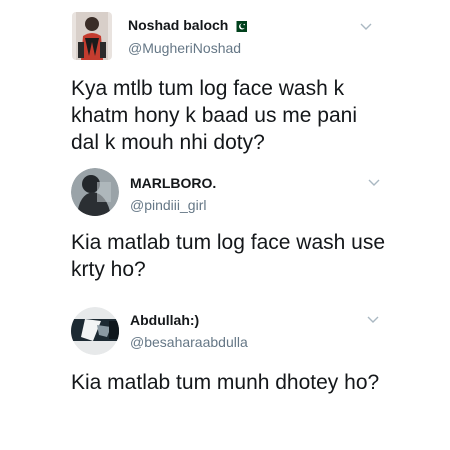 This screenshot has width=450, height=450. I want to click on author-handle: @pindiii_girl, so click(168, 205).